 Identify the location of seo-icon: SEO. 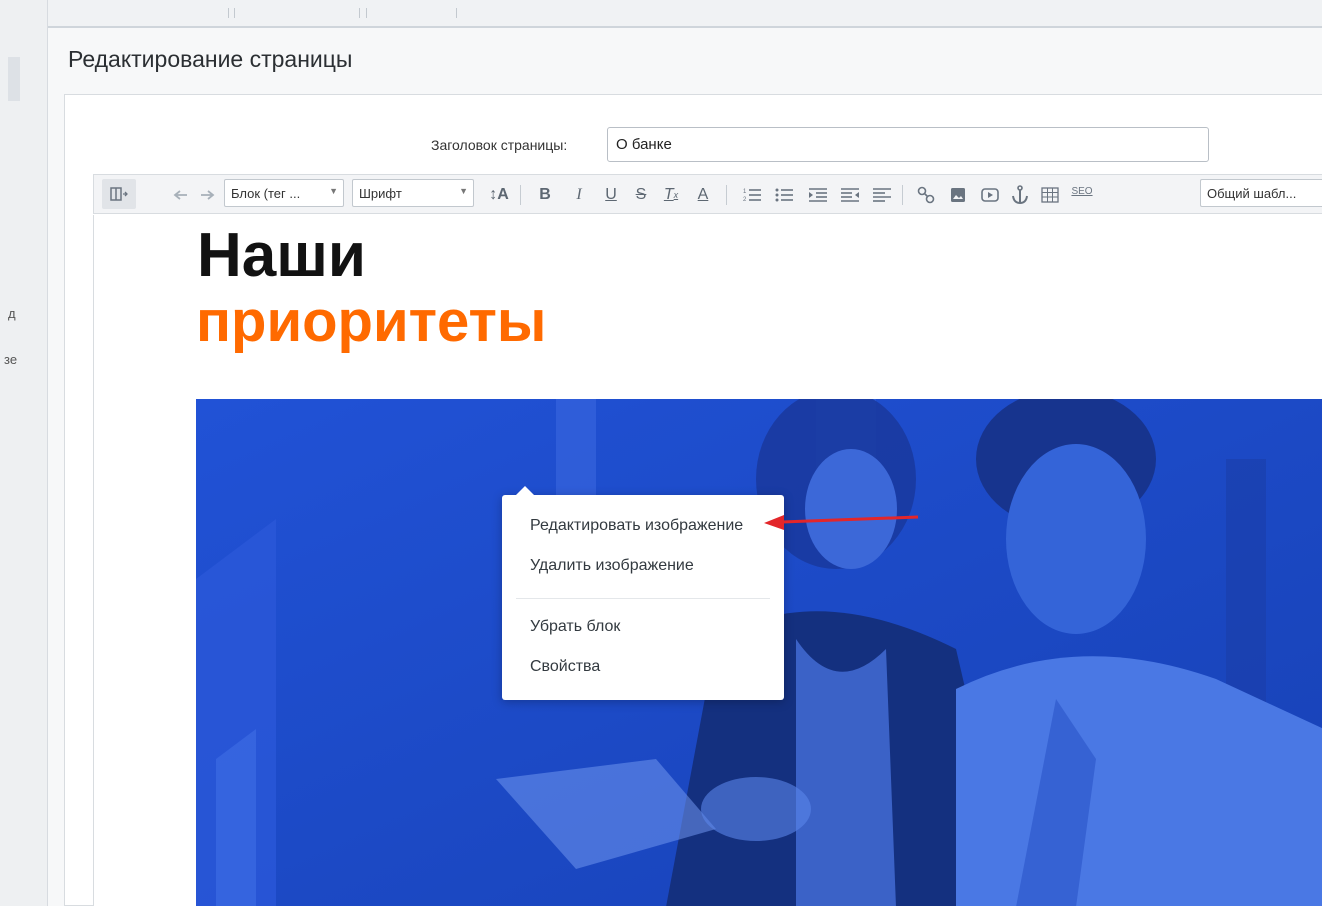
(1082, 191).